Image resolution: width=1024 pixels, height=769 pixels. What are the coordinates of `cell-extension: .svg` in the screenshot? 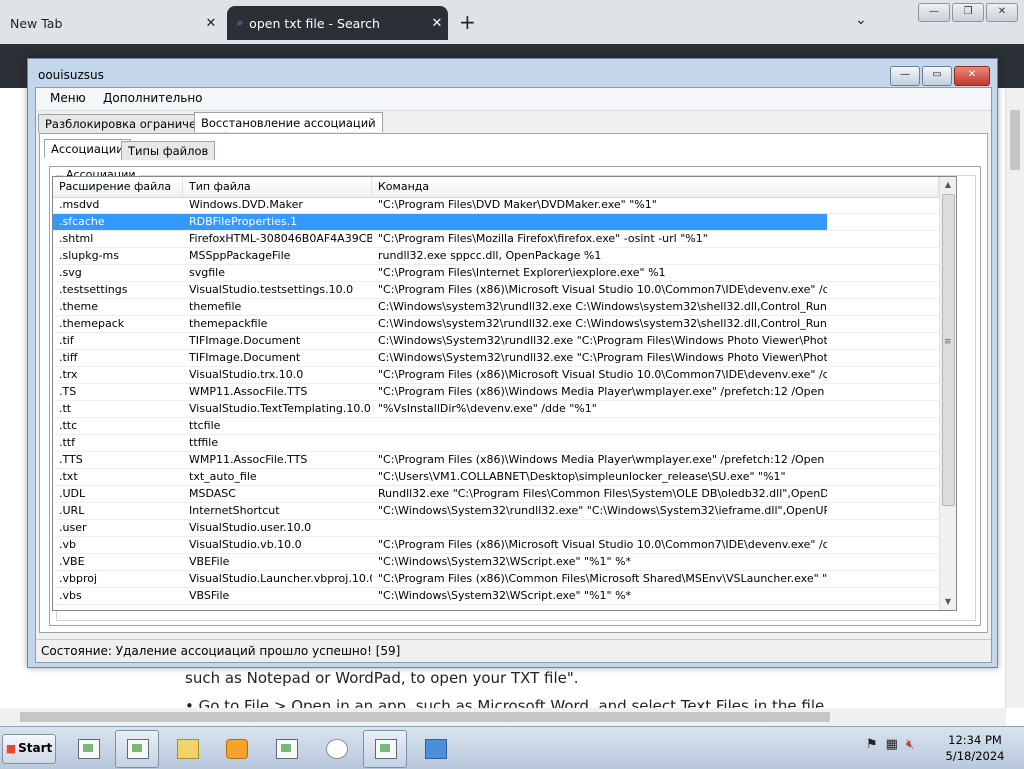 It's located at (70, 272).